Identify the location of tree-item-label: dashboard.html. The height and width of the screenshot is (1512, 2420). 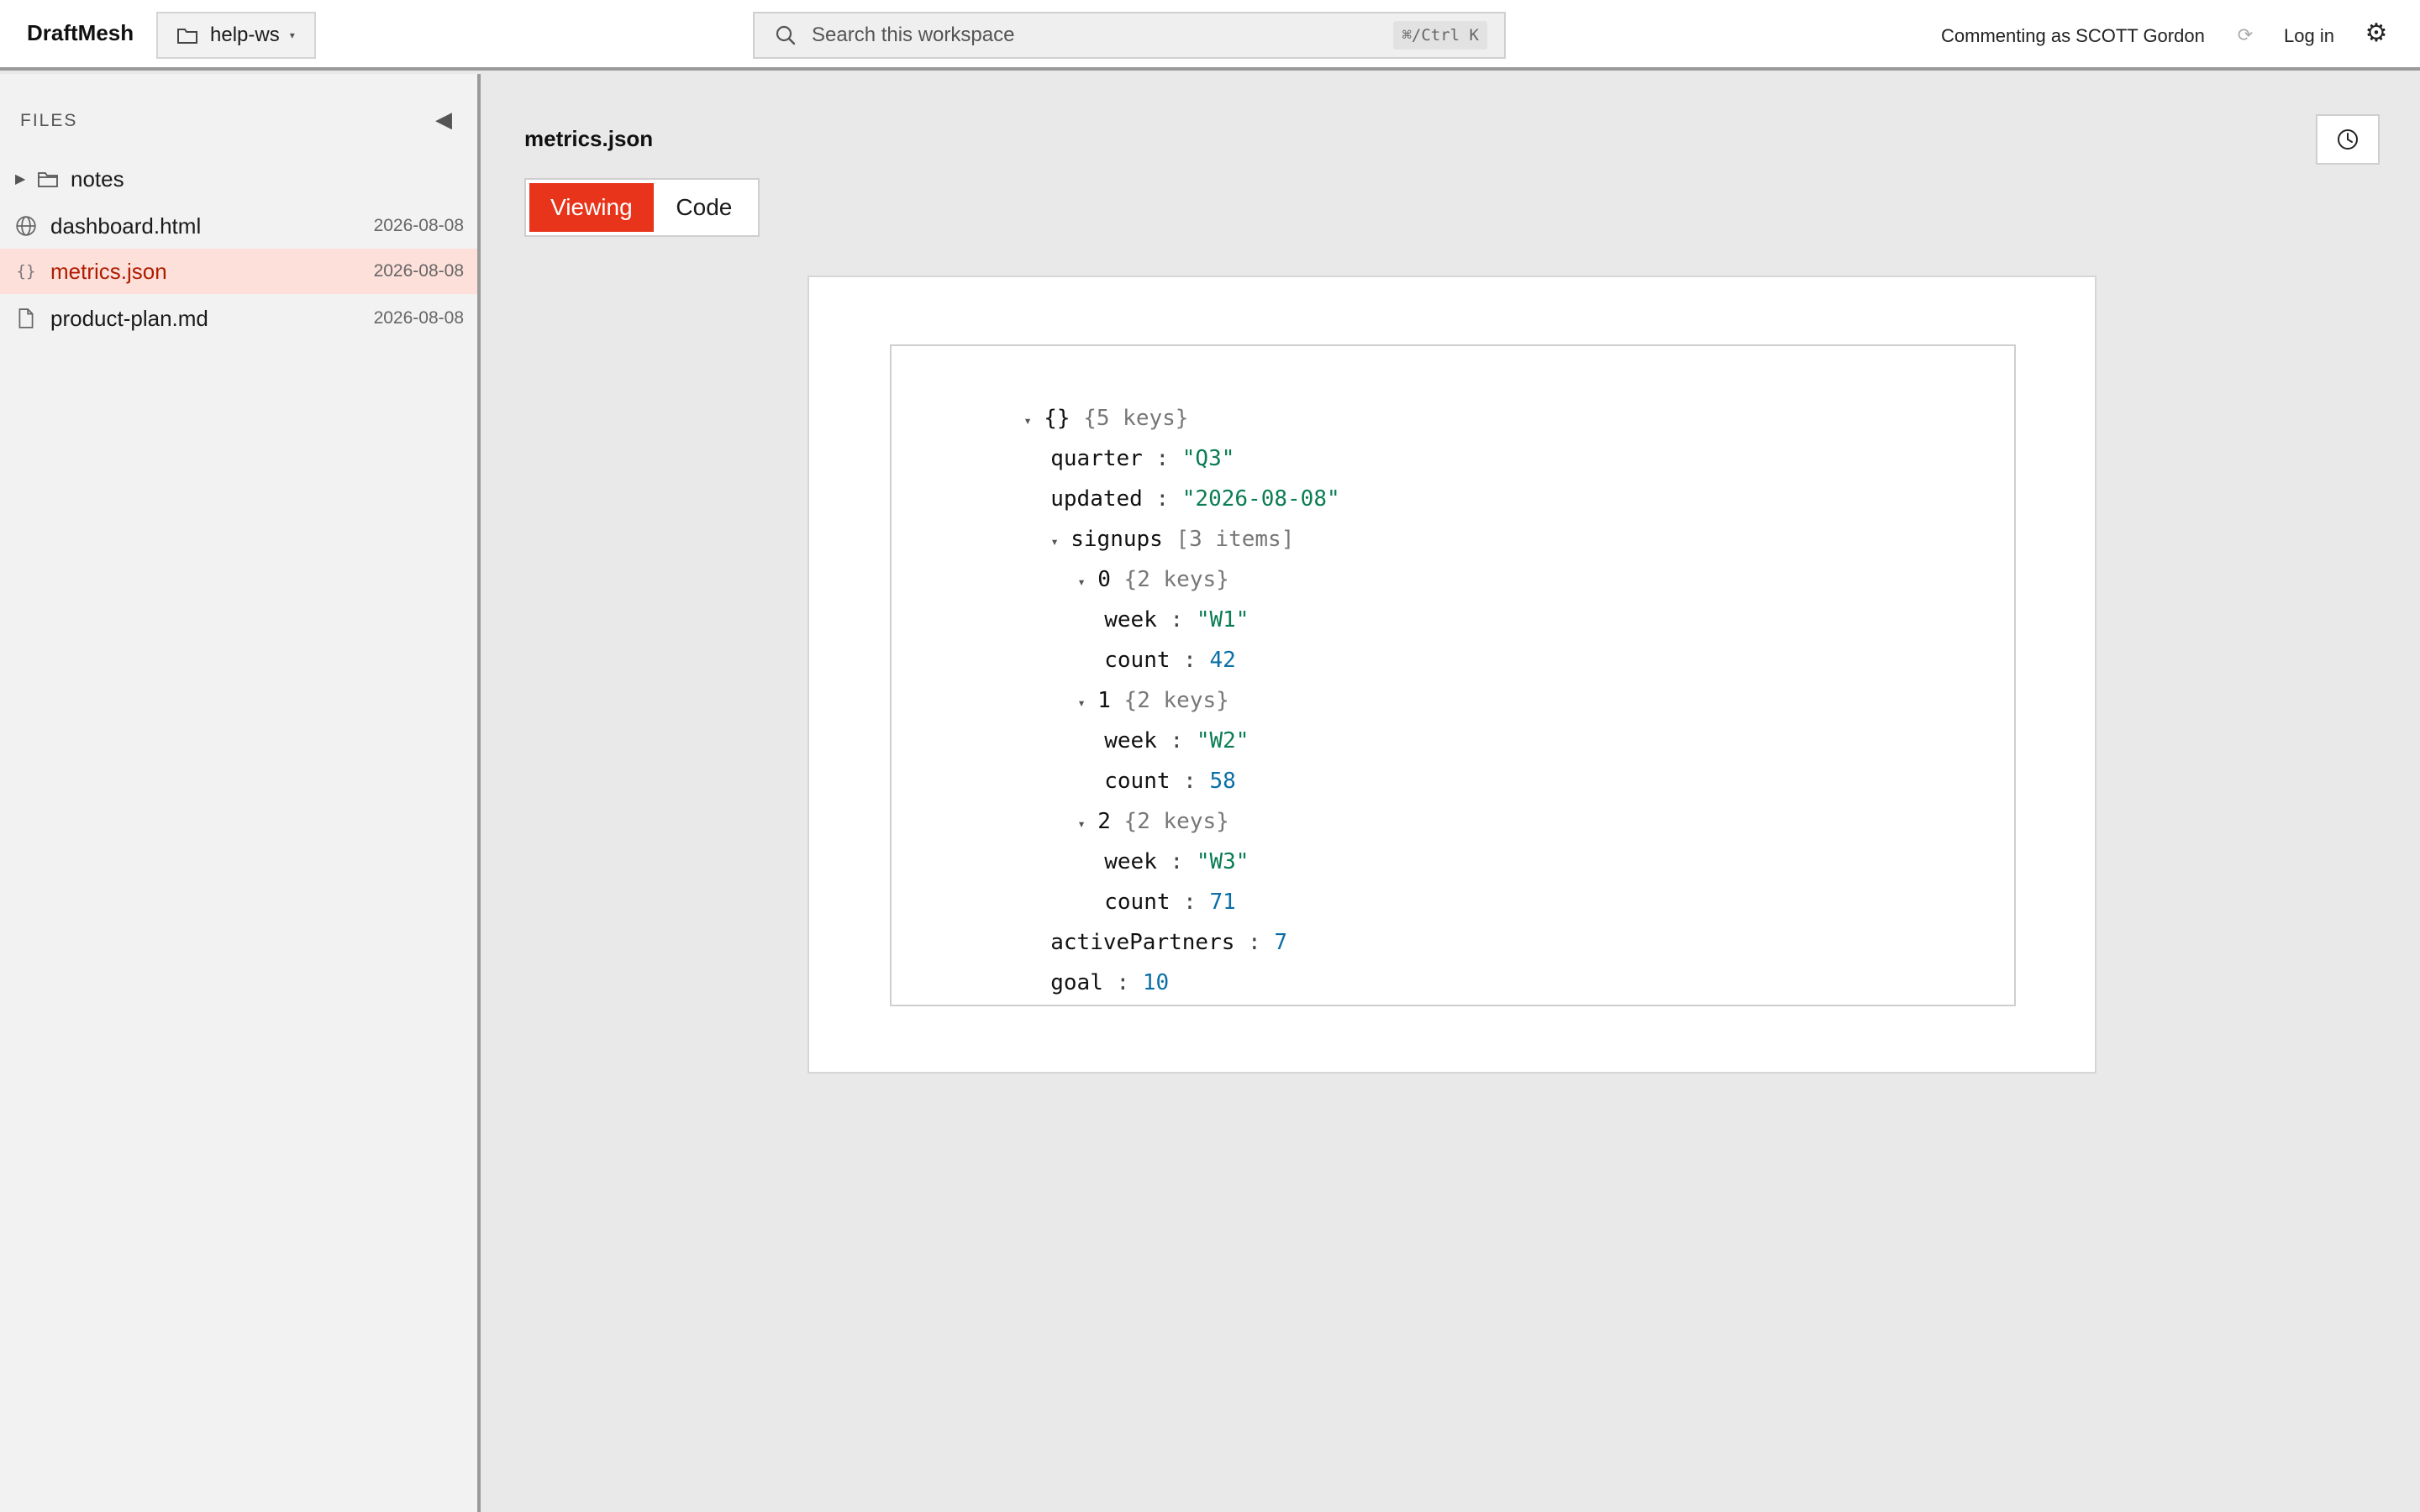
(126, 226).